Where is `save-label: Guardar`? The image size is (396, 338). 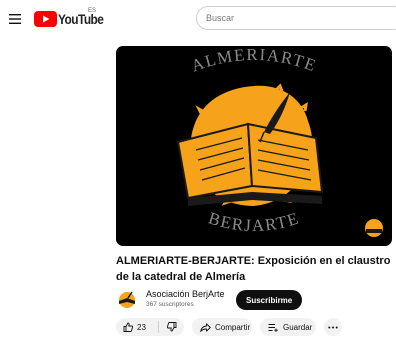
save-label: Guardar is located at coordinates (298, 327).